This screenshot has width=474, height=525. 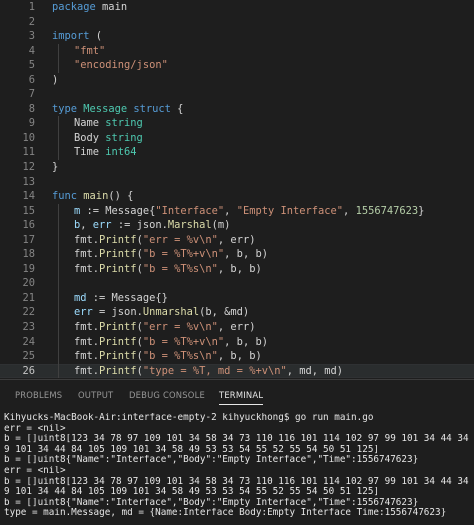 I want to click on code-token-plain: (m), so click(x=221, y=225).